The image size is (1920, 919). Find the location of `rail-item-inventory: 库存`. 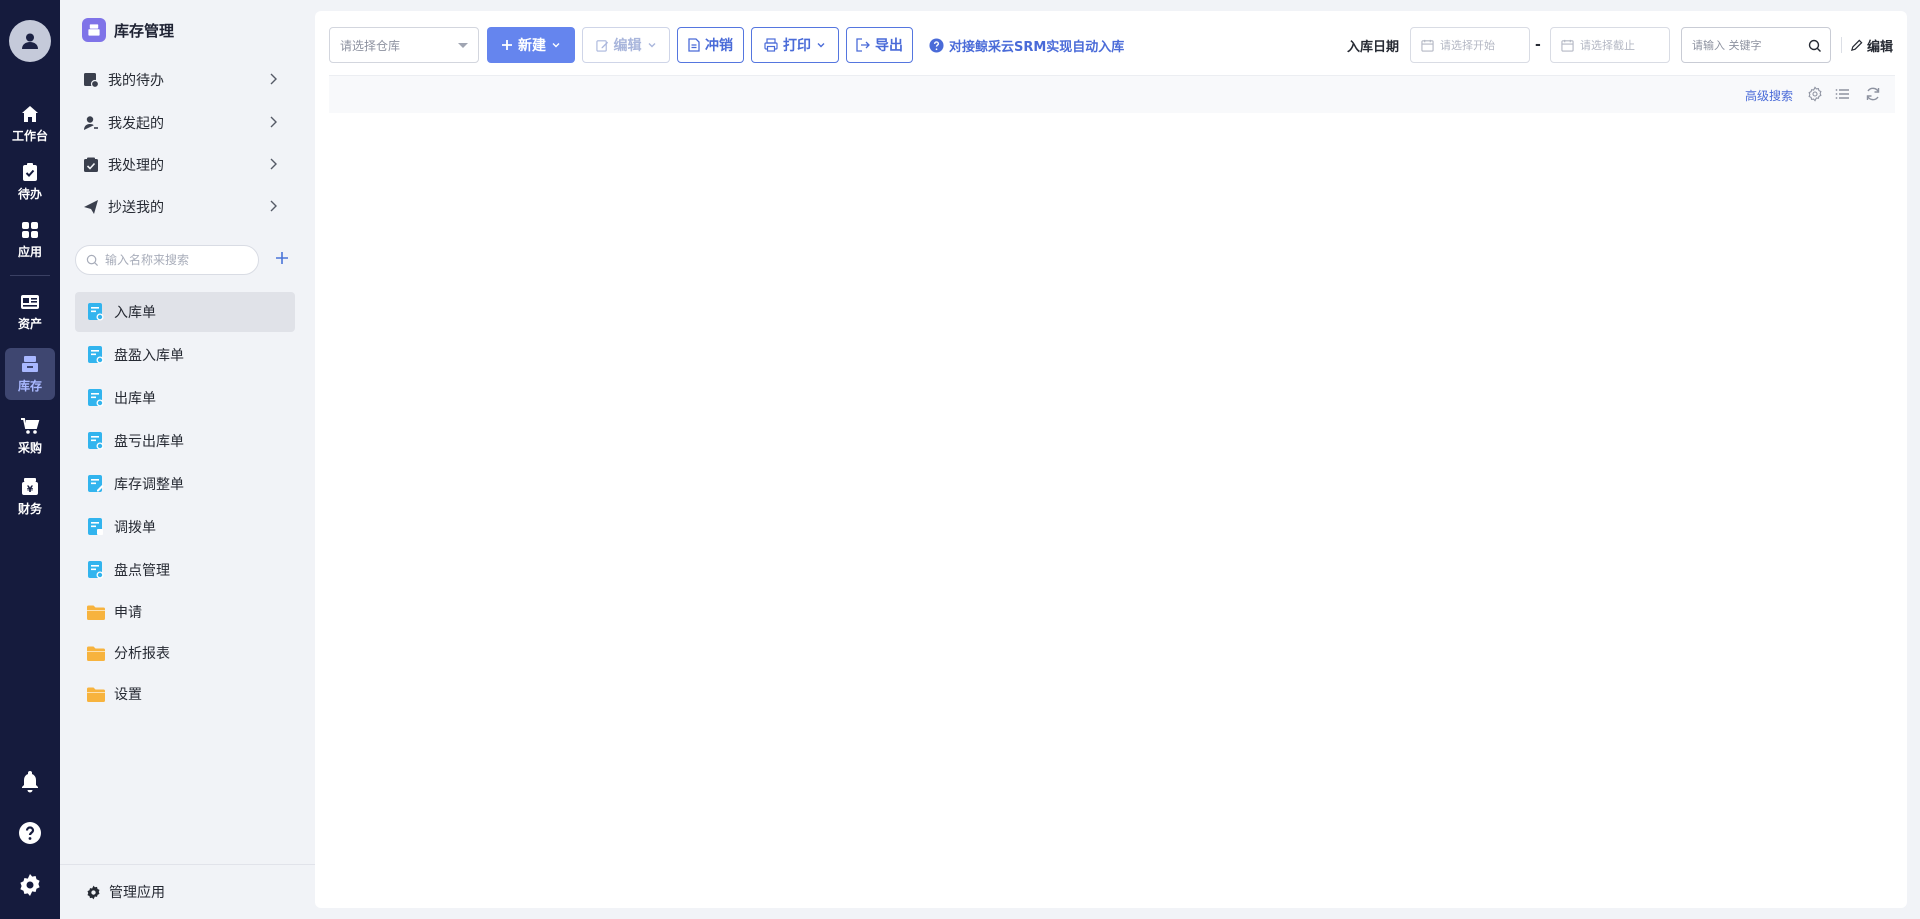

rail-item-inventory: 库存 is located at coordinates (30, 374).